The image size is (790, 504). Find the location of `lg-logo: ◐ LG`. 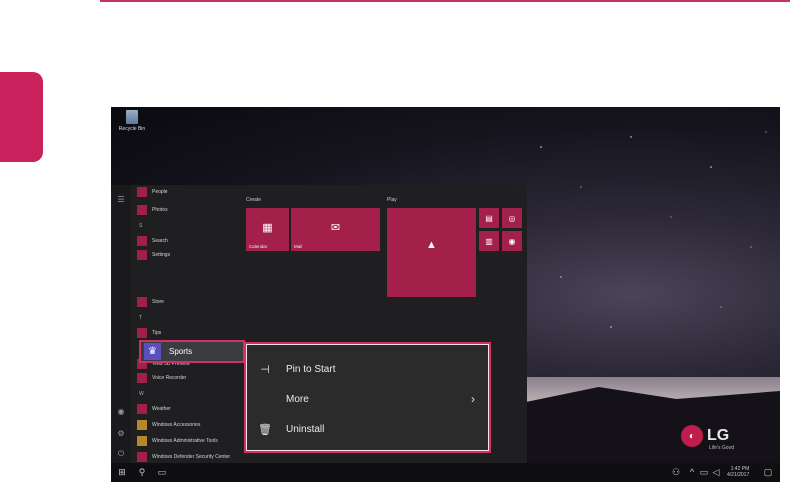

lg-logo: ◐ LG is located at coordinates (705, 436).